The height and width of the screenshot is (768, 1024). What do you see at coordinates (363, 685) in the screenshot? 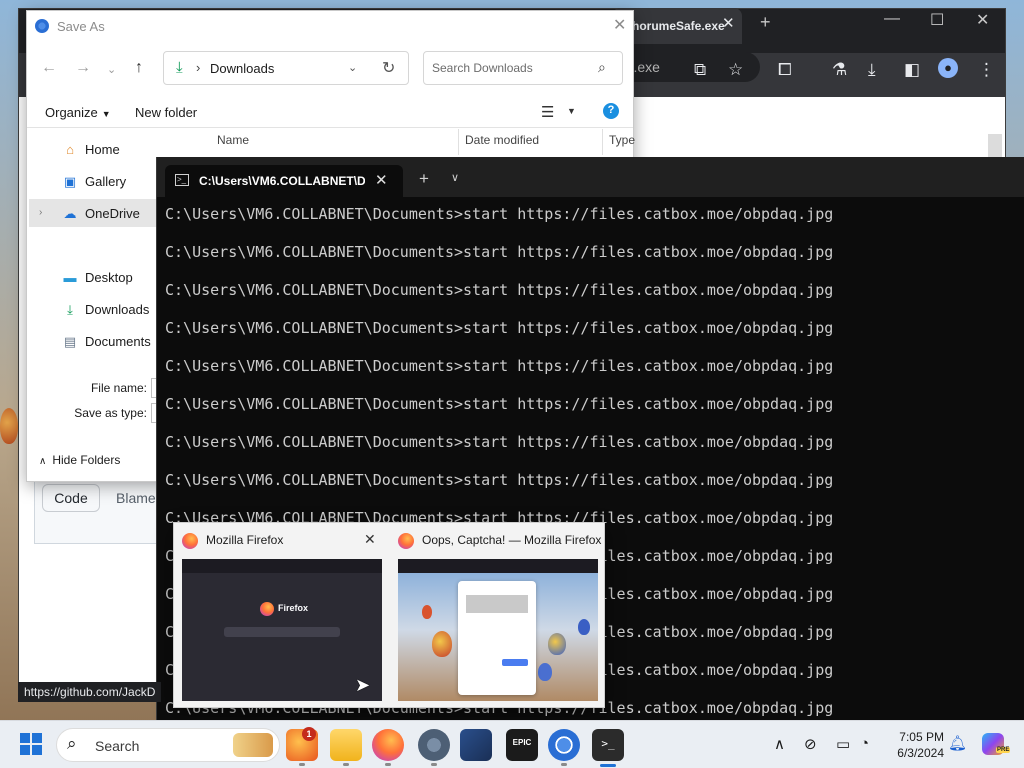
I see `mouse-cursor-icon: ➤` at bounding box center [363, 685].